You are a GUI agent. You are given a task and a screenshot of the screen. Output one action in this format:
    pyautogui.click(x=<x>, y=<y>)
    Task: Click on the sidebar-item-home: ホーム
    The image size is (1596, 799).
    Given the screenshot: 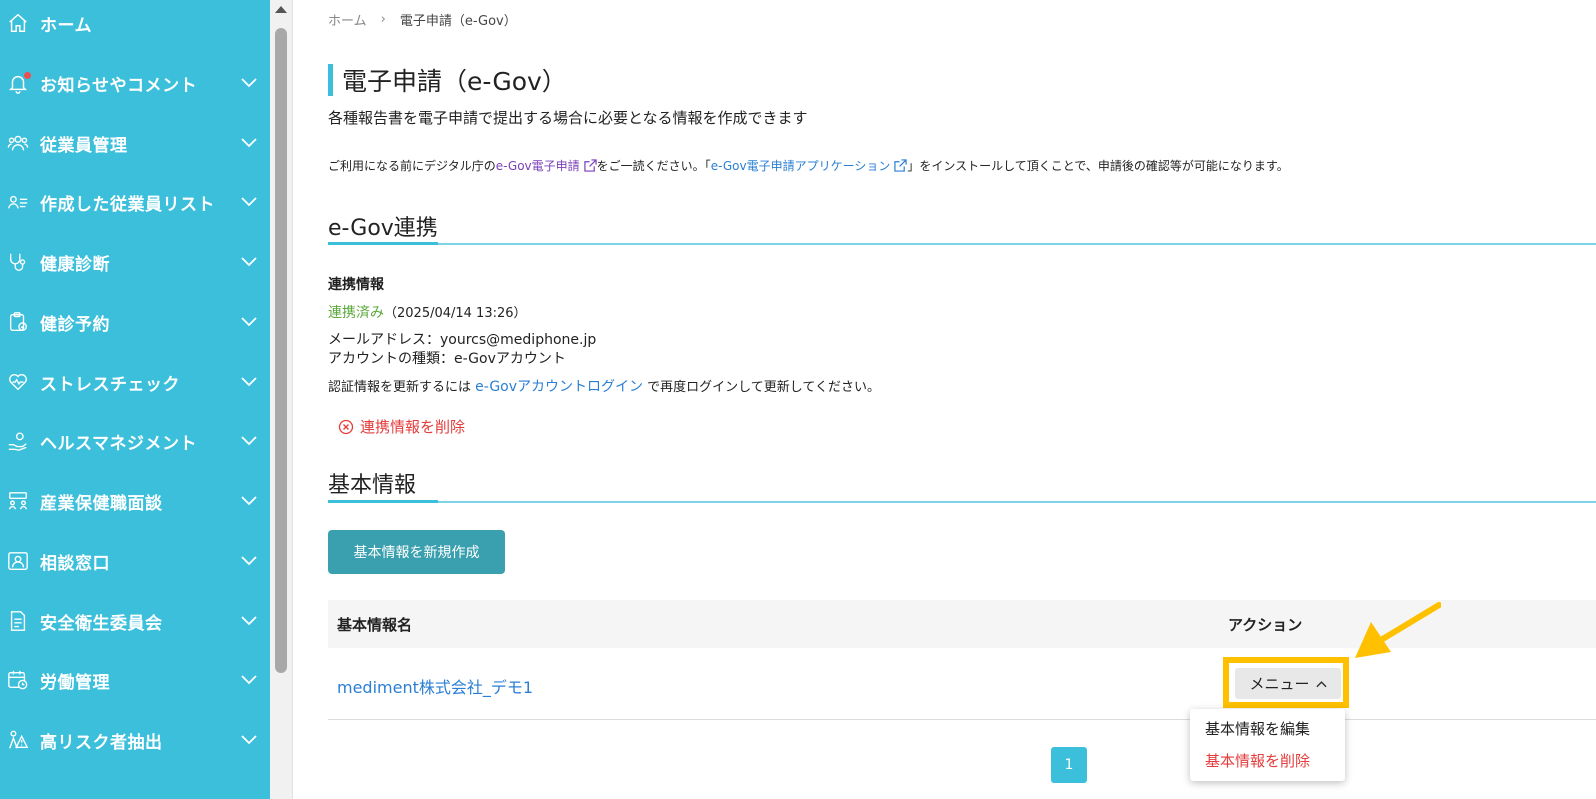 What is the action you would take?
    pyautogui.click(x=135, y=26)
    